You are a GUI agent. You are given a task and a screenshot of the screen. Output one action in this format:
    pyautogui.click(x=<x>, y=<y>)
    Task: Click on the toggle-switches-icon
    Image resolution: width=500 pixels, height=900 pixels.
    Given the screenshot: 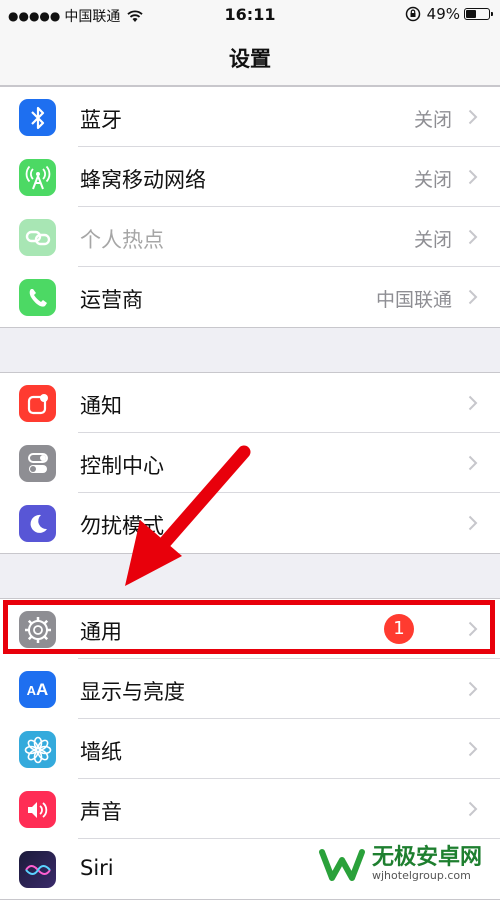 What is the action you would take?
    pyautogui.click(x=37, y=463)
    